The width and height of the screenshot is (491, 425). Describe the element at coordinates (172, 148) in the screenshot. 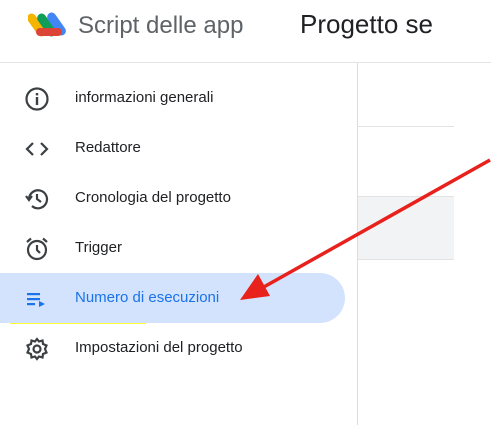

I see `sidebar-item-redattore: Redattore` at that location.